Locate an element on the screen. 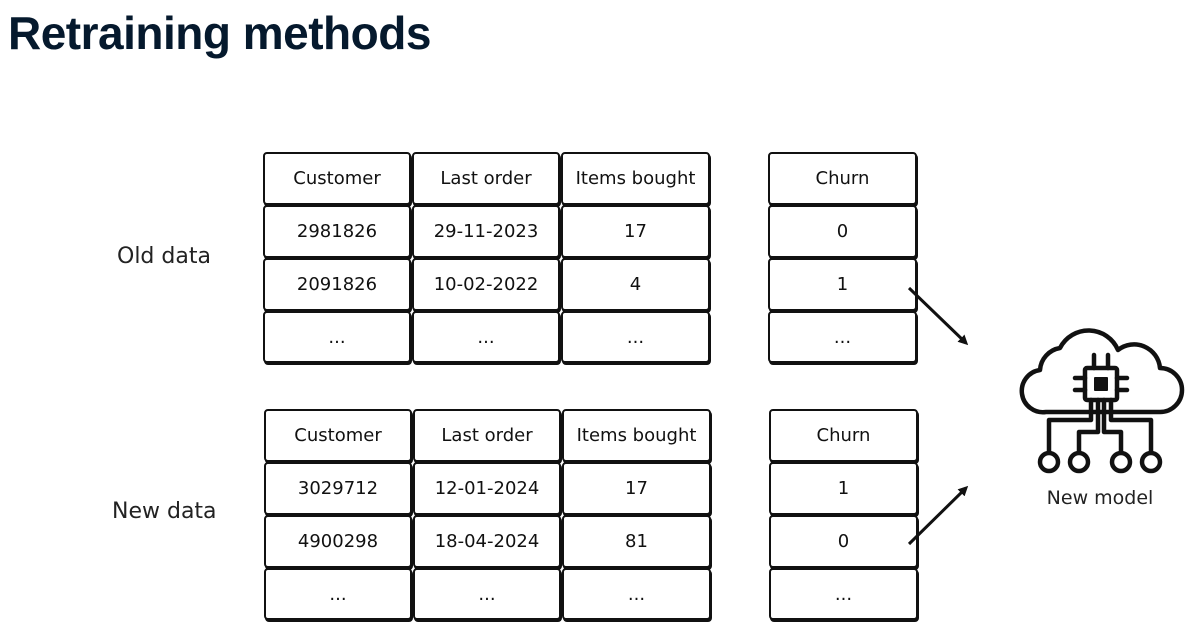 The height and width of the screenshot is (640, 1190). new-data-arrow is located at coordinates (938, 515).